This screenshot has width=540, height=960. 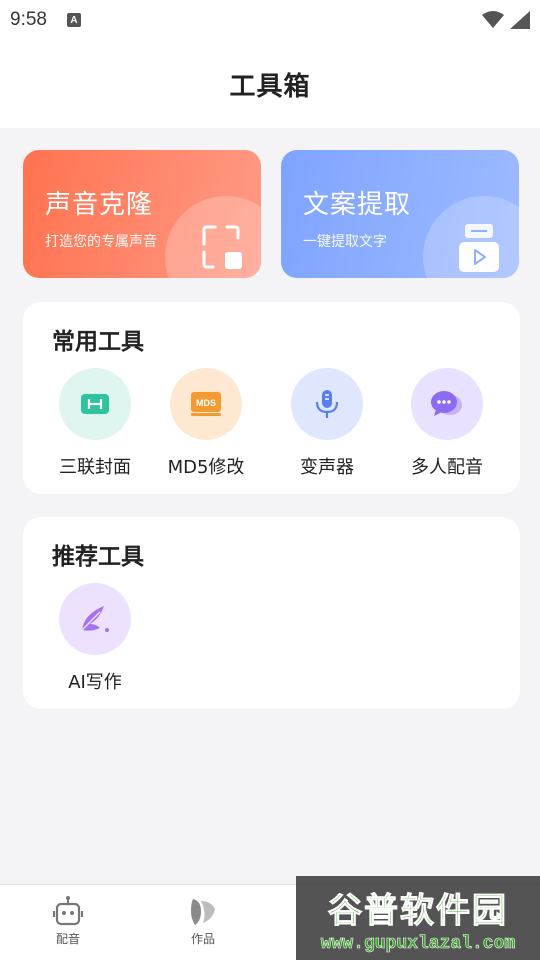 I want to click on tool-label: AI写作, so click(x=95, y=682).